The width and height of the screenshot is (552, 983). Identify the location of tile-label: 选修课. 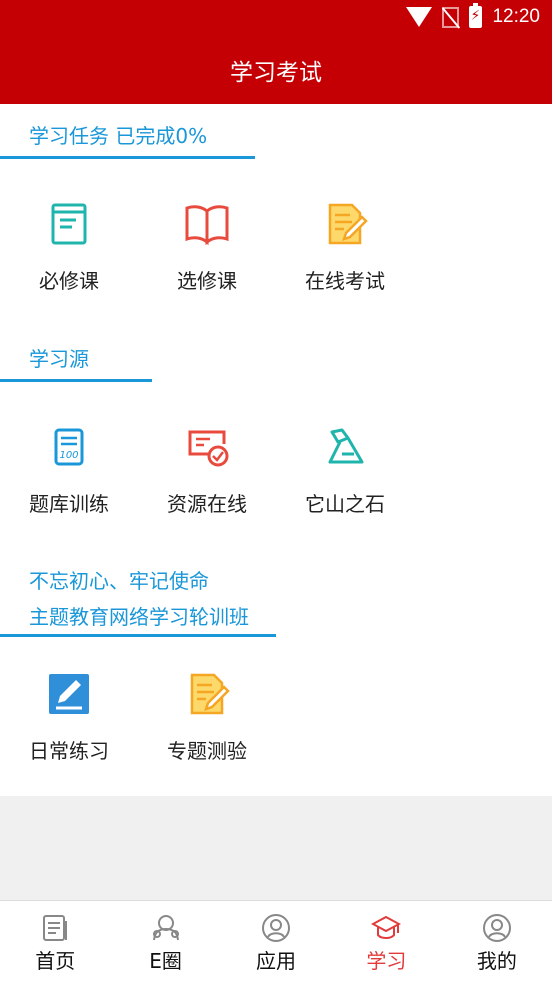
(207, 281).